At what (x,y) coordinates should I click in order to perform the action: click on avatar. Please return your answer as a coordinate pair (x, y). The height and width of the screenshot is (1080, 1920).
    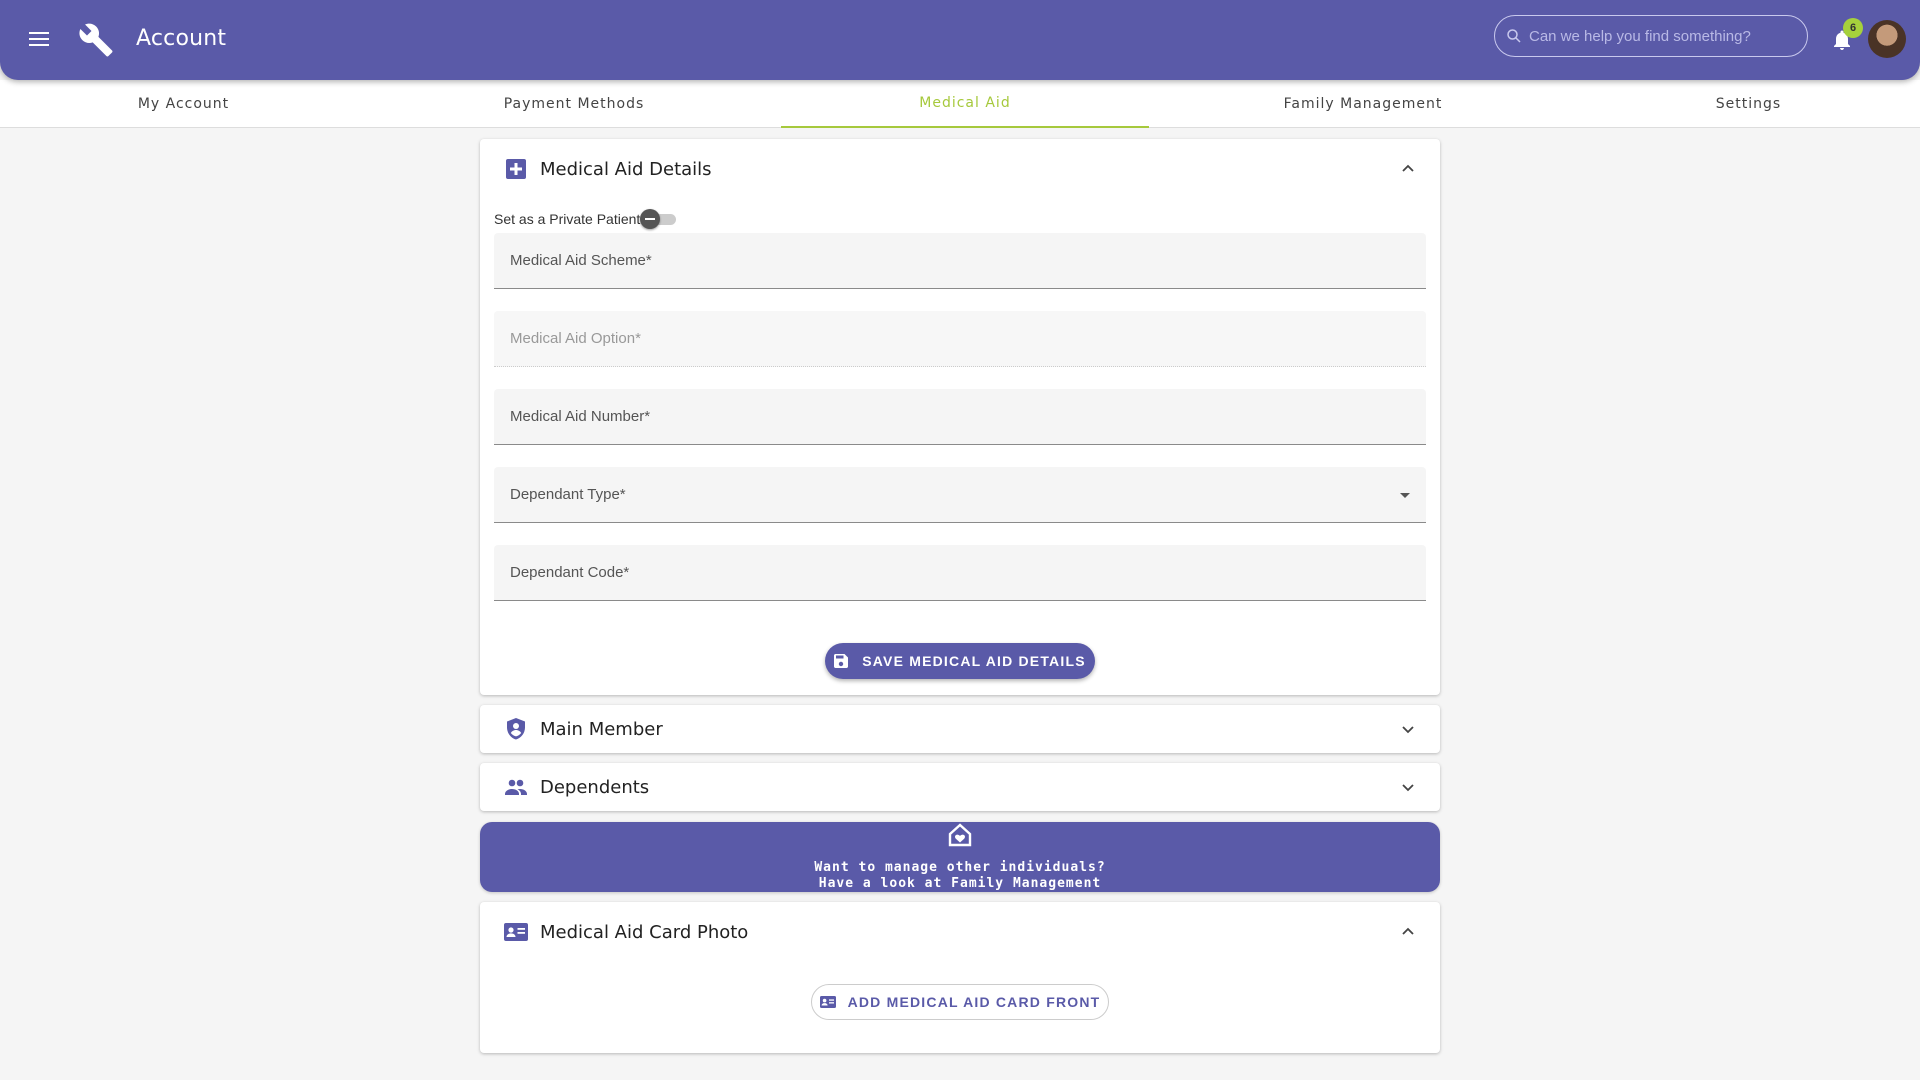
    Looking at the image, I should click on (1887, 39).